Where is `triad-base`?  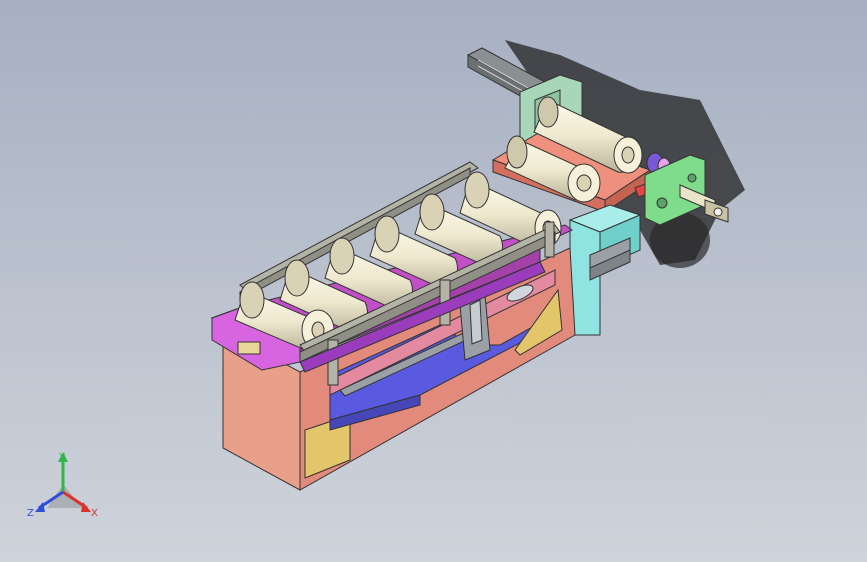 triad-base is located at coordinates (65, 496).